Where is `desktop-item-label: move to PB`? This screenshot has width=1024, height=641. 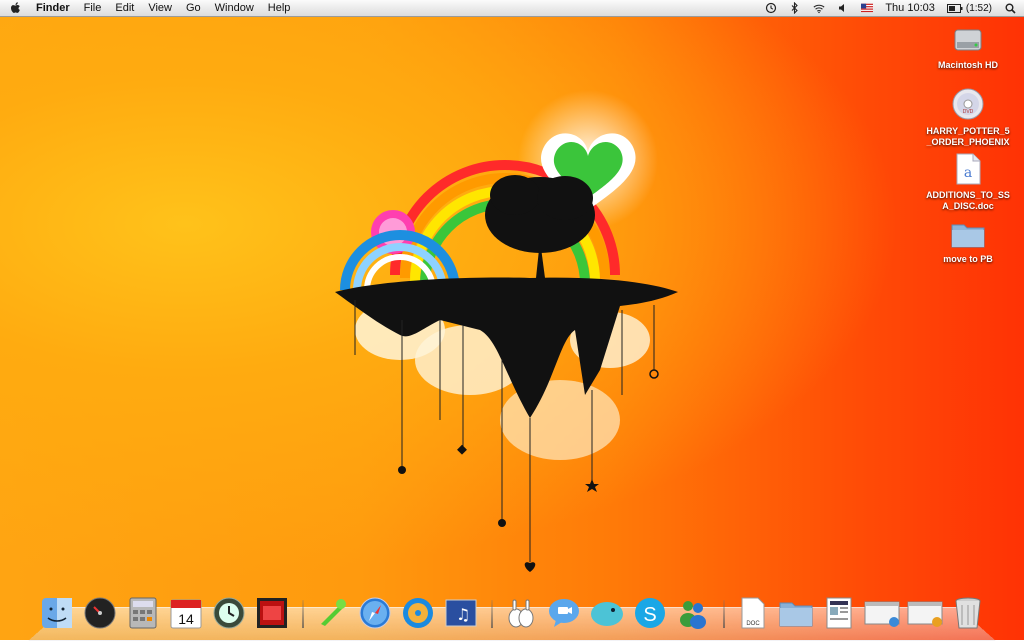 desktop-item-label: move to PB is located at coordinates (968, 259).